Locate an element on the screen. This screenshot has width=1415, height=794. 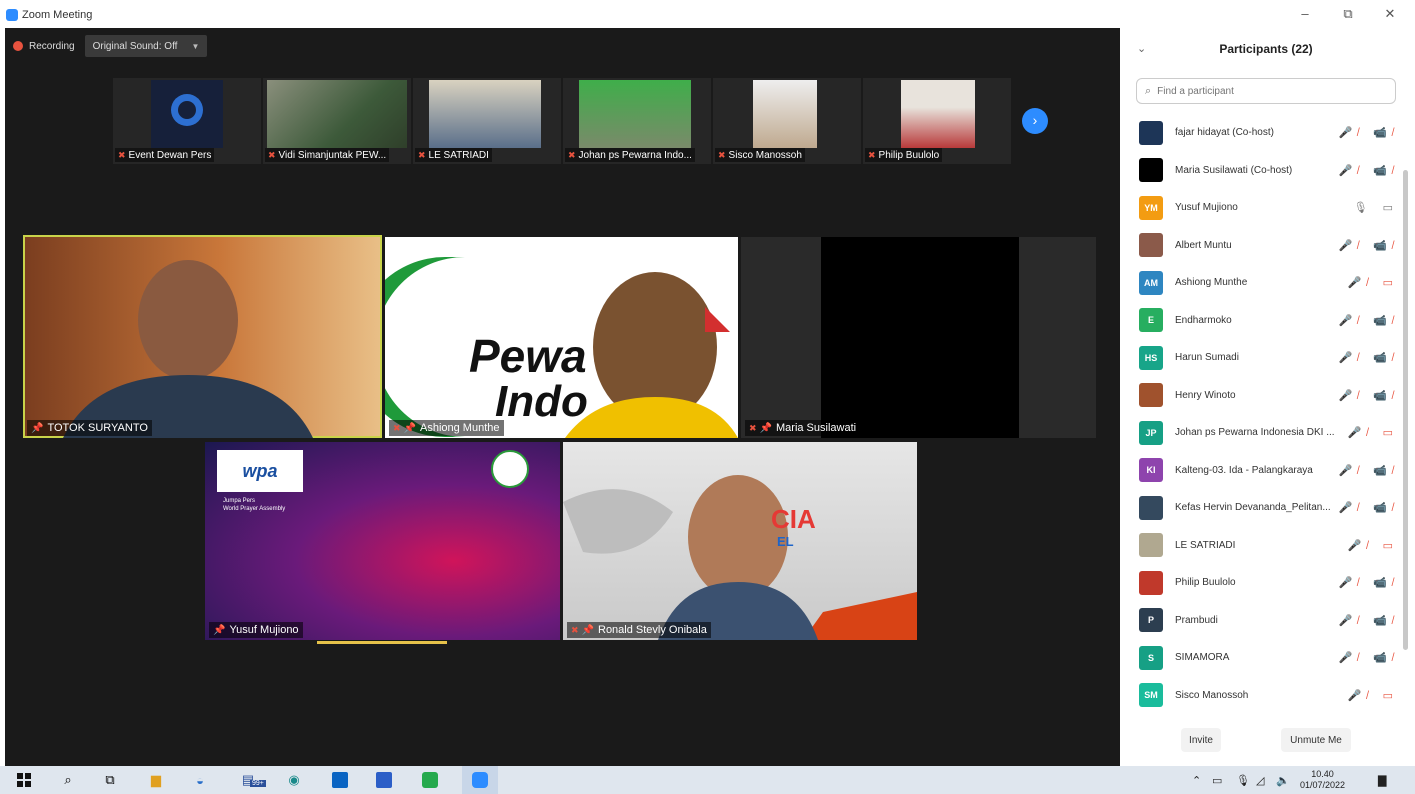
video-tile: ✖ 📌 Maria Susilawati is located at coordinates (918, 337).